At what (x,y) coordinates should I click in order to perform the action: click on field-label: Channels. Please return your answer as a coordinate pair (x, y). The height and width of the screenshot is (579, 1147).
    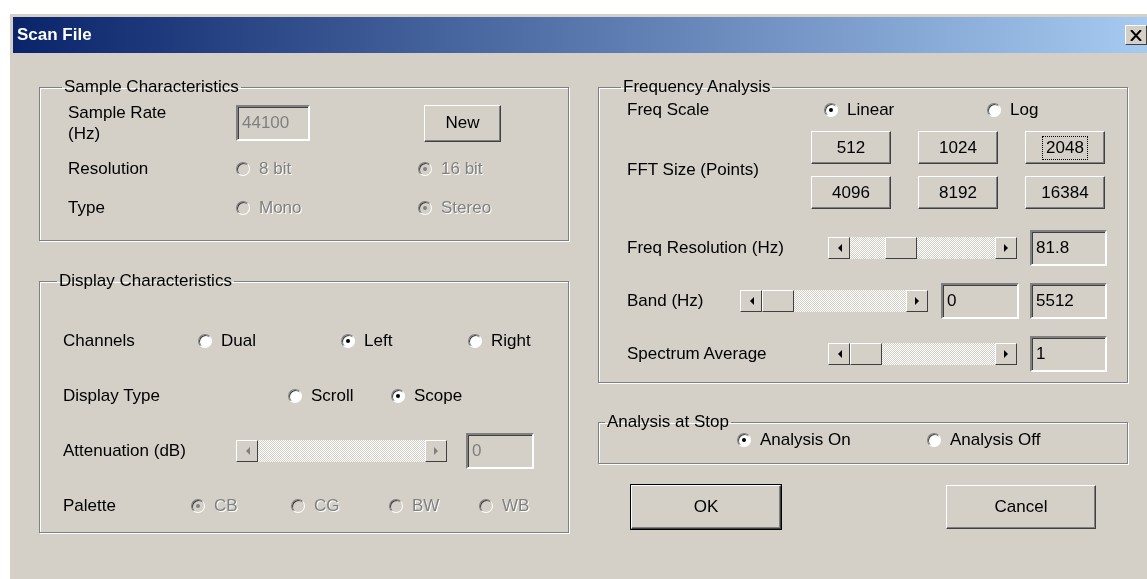
    Looking at the image, I should click on (99, 340).